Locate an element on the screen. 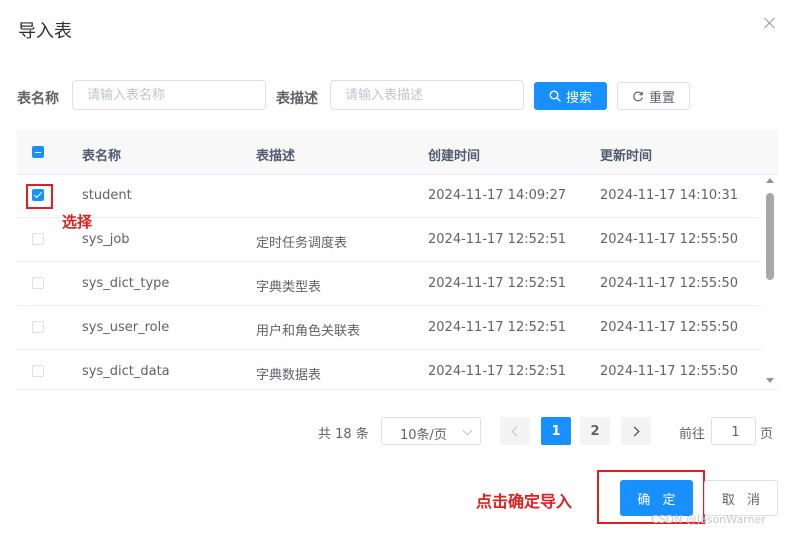  page-size-select: 10条/页 is located at coordinates (431, 431).